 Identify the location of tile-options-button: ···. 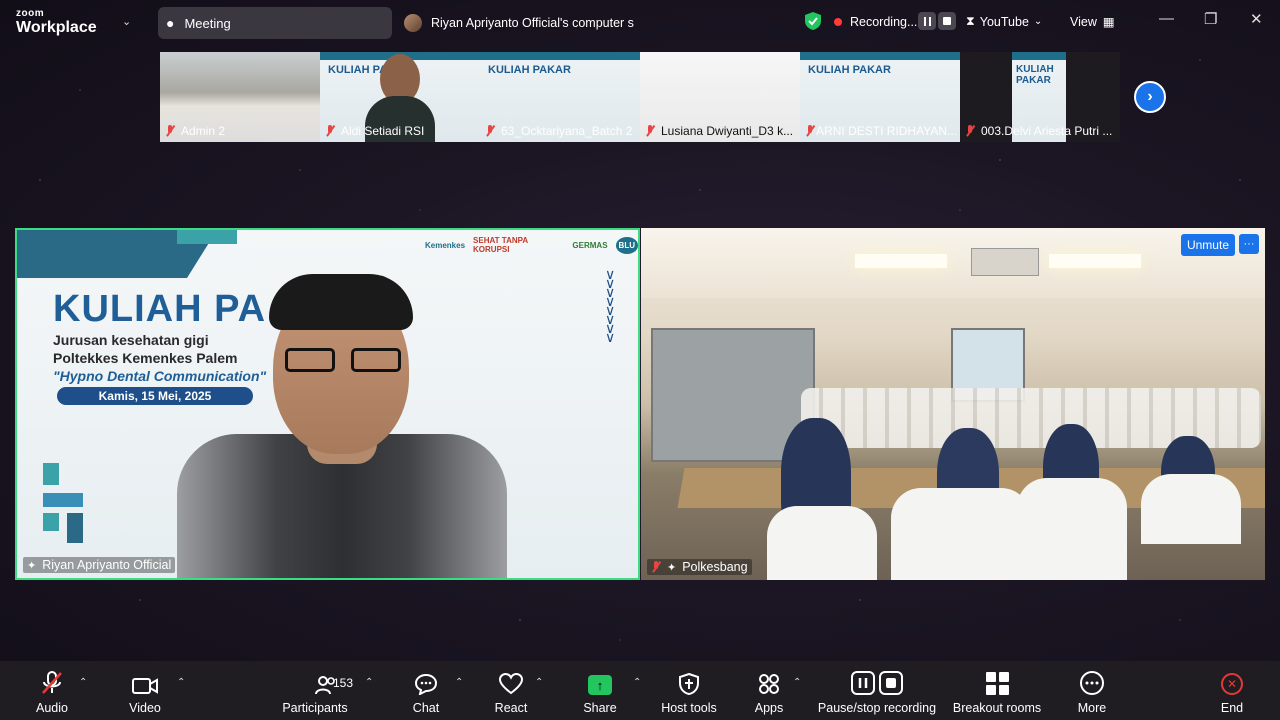
(1249, 244).